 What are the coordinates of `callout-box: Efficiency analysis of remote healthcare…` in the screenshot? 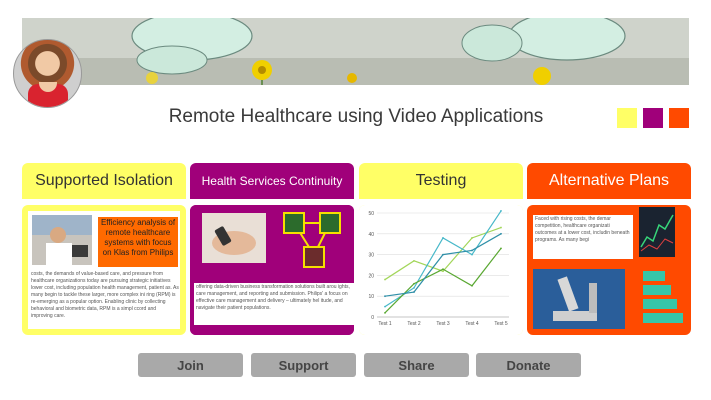 It's located at (138, 242).